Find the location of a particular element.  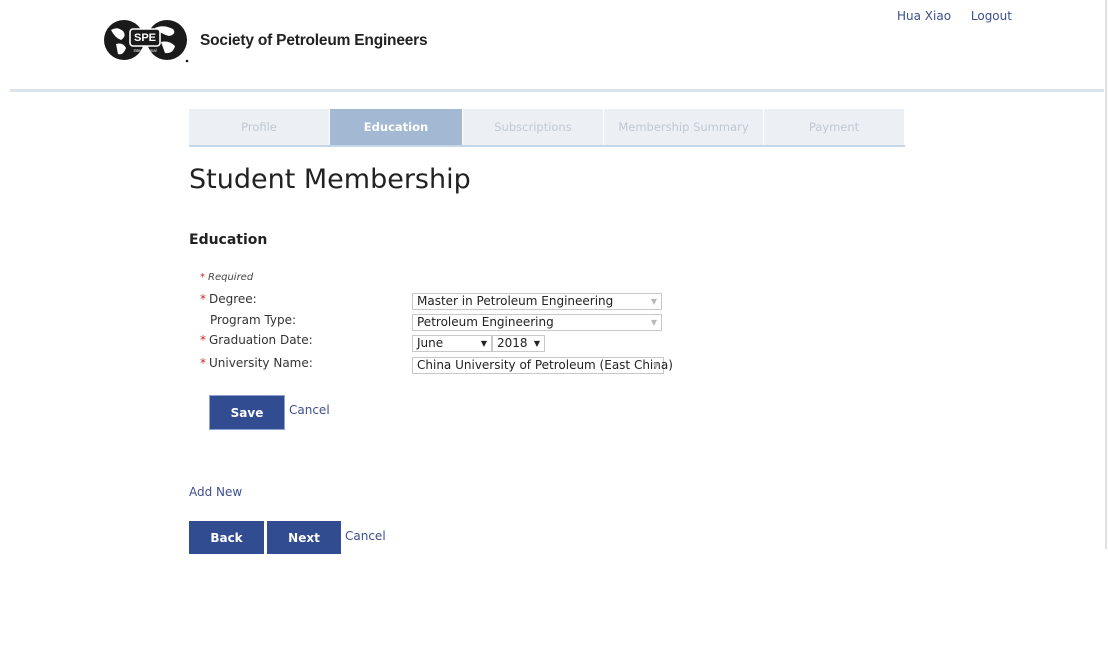

university-label: * University Name: is located at coordinates (256, 363).